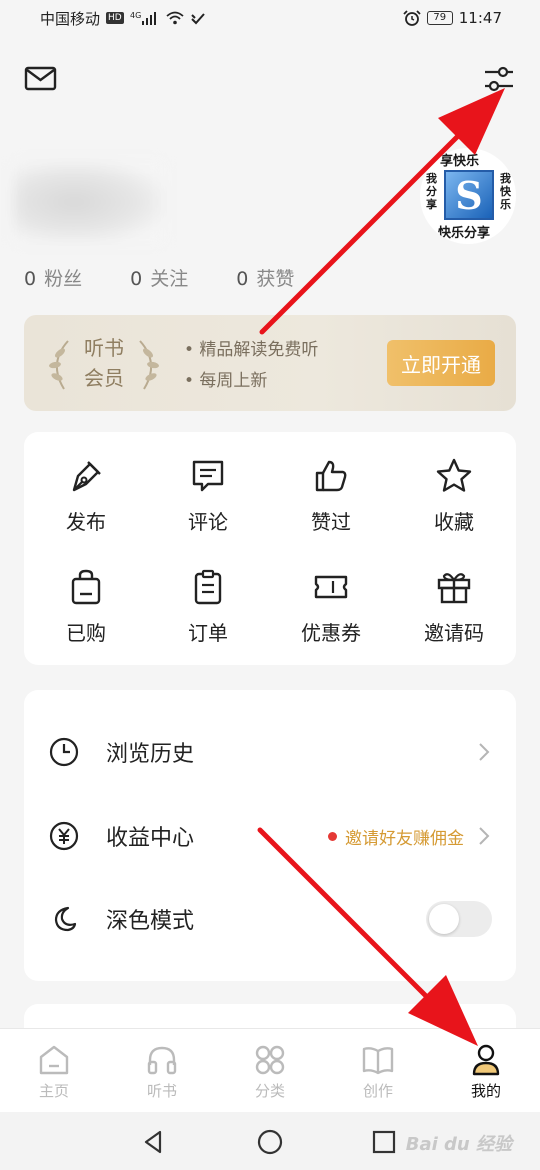 The width and height of the screenshot is (540, 1170). I want to click on thumbs-up-icon, so click(331, 476).